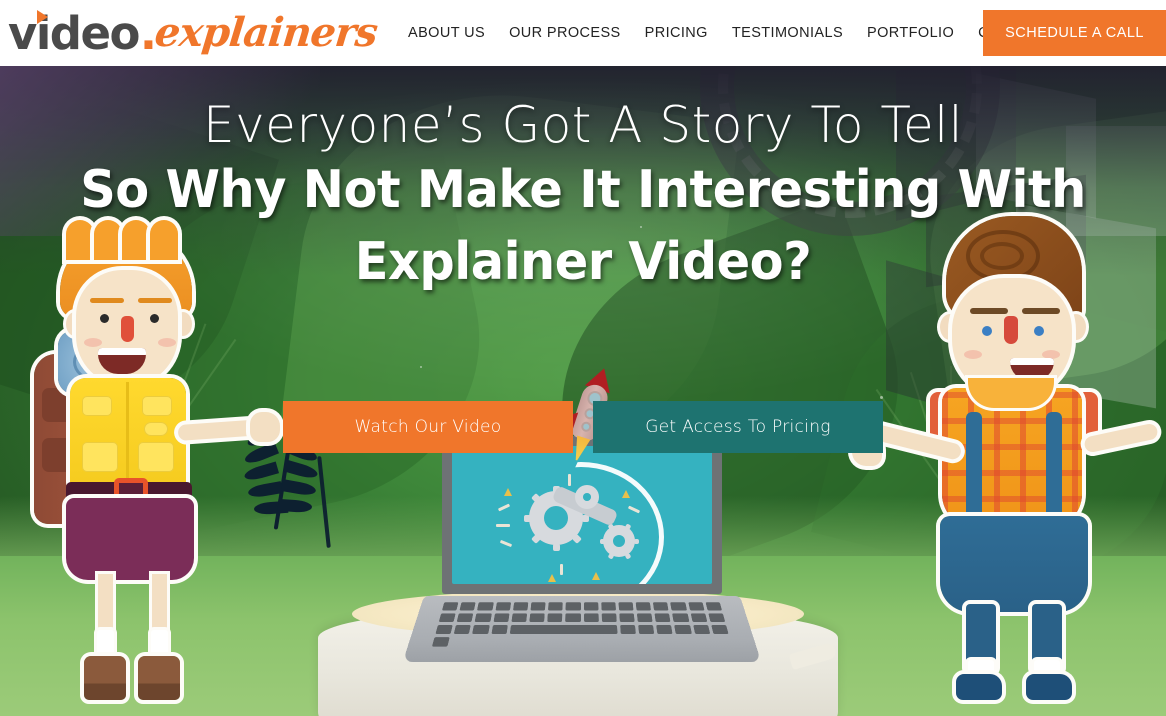  What do you see at coordinates (910, 33) in the screenshot?
I see `nav-item-portfolio: PORTFOLIO` at bounding box center [910, 33].